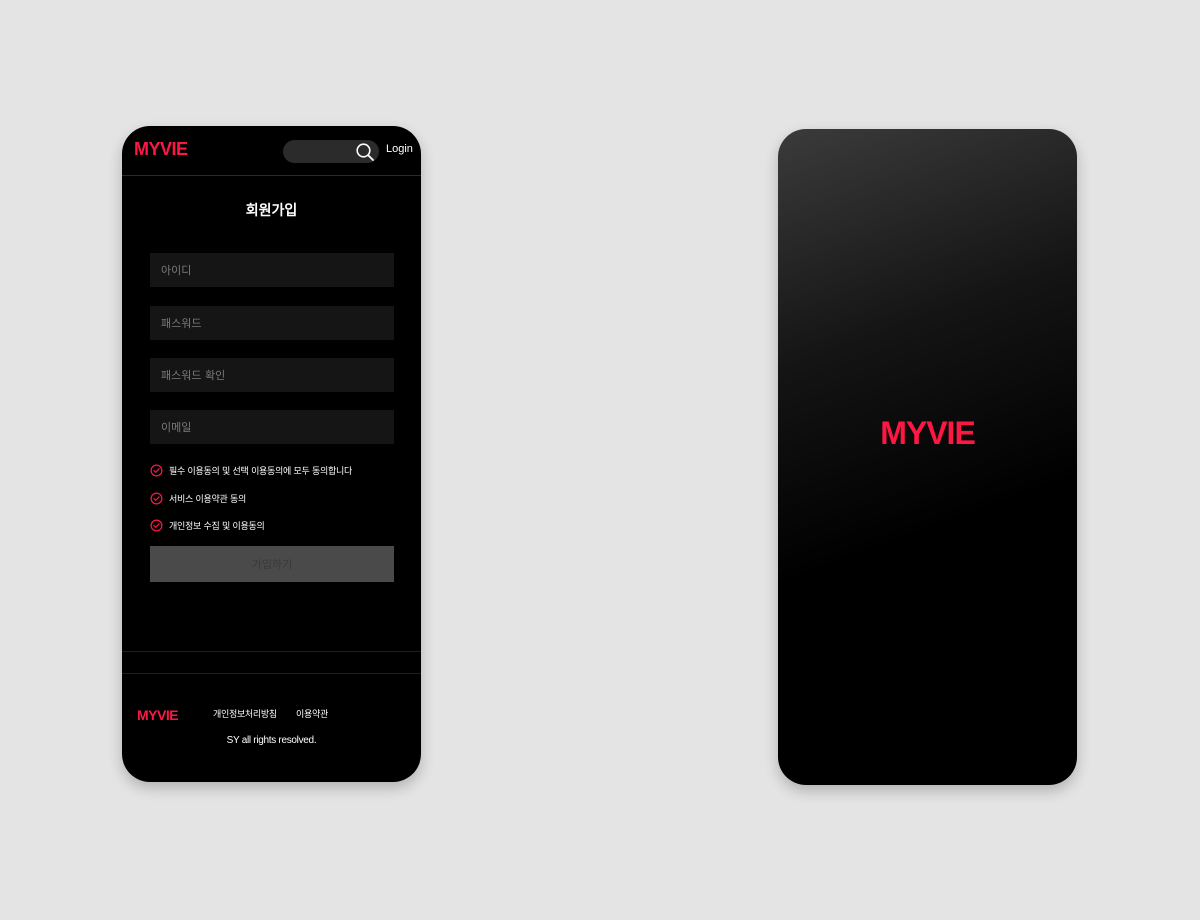 The height and width of the screenshot is (920, 1200). What do you see at coordinates (272, 564) in the screenshot?
I see `signup-submit-button: 가입하기` at bounding box center [272, 564].